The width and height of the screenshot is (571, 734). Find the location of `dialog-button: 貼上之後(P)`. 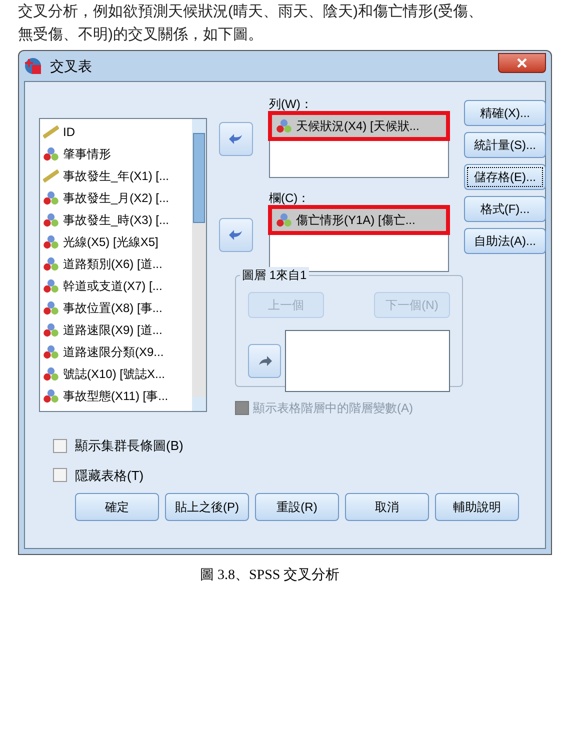

dialog-button: 貼上之後(P) is located at coordinates (207, 507).